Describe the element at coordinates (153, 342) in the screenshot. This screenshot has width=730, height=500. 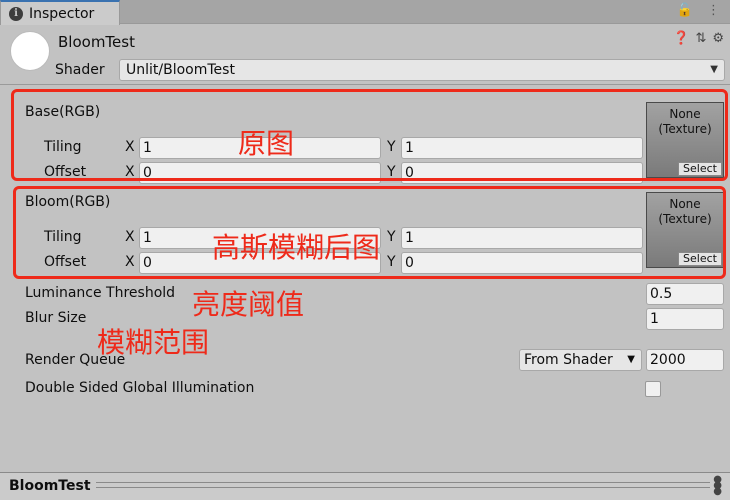
I see `annotation-blur-text: 模糊范围` at that location.